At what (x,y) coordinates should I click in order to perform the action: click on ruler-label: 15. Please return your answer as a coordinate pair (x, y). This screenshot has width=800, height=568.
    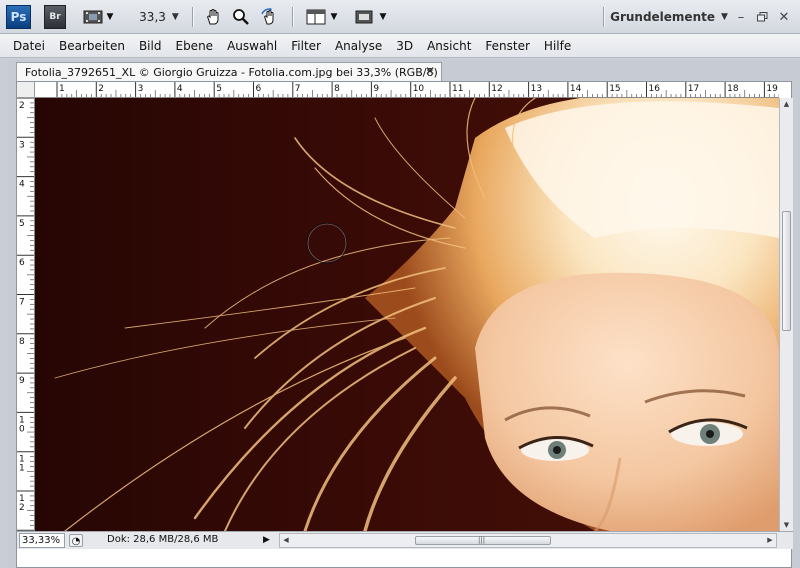
    Looking at the image, I should click on (614, 89).